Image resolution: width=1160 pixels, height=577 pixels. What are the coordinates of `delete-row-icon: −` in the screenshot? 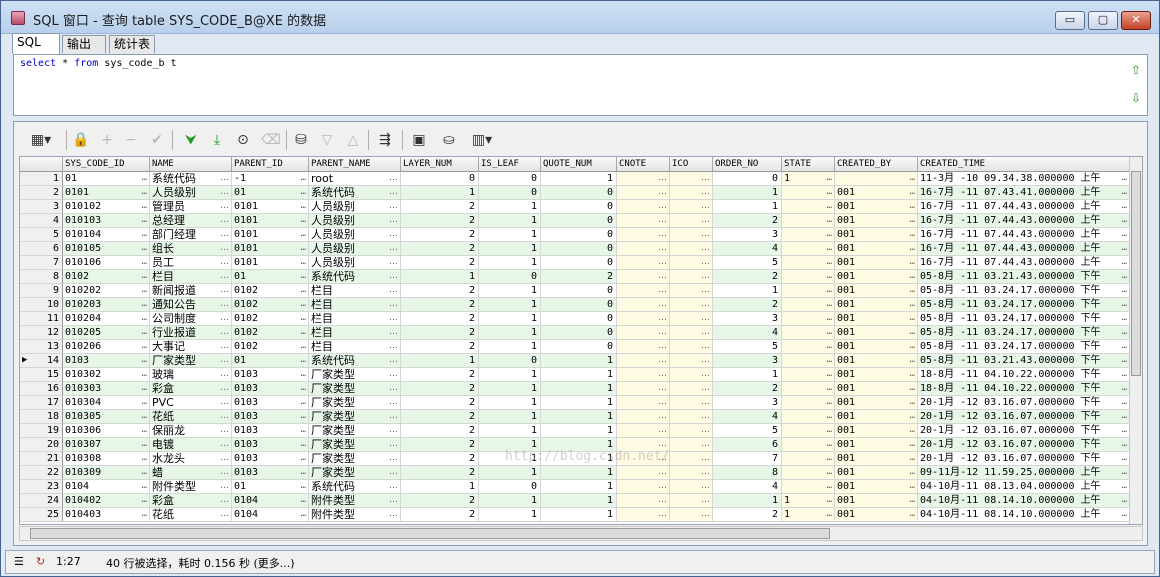 It's located at (131, 140).